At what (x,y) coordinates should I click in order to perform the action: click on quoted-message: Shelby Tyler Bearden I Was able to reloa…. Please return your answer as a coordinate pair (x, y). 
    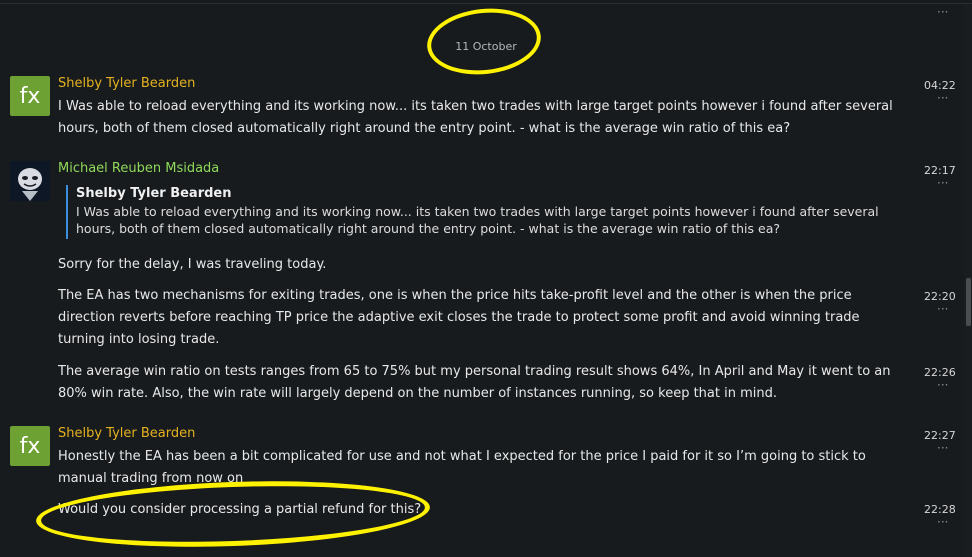
    Looking at the image, I should click on (481, 212).